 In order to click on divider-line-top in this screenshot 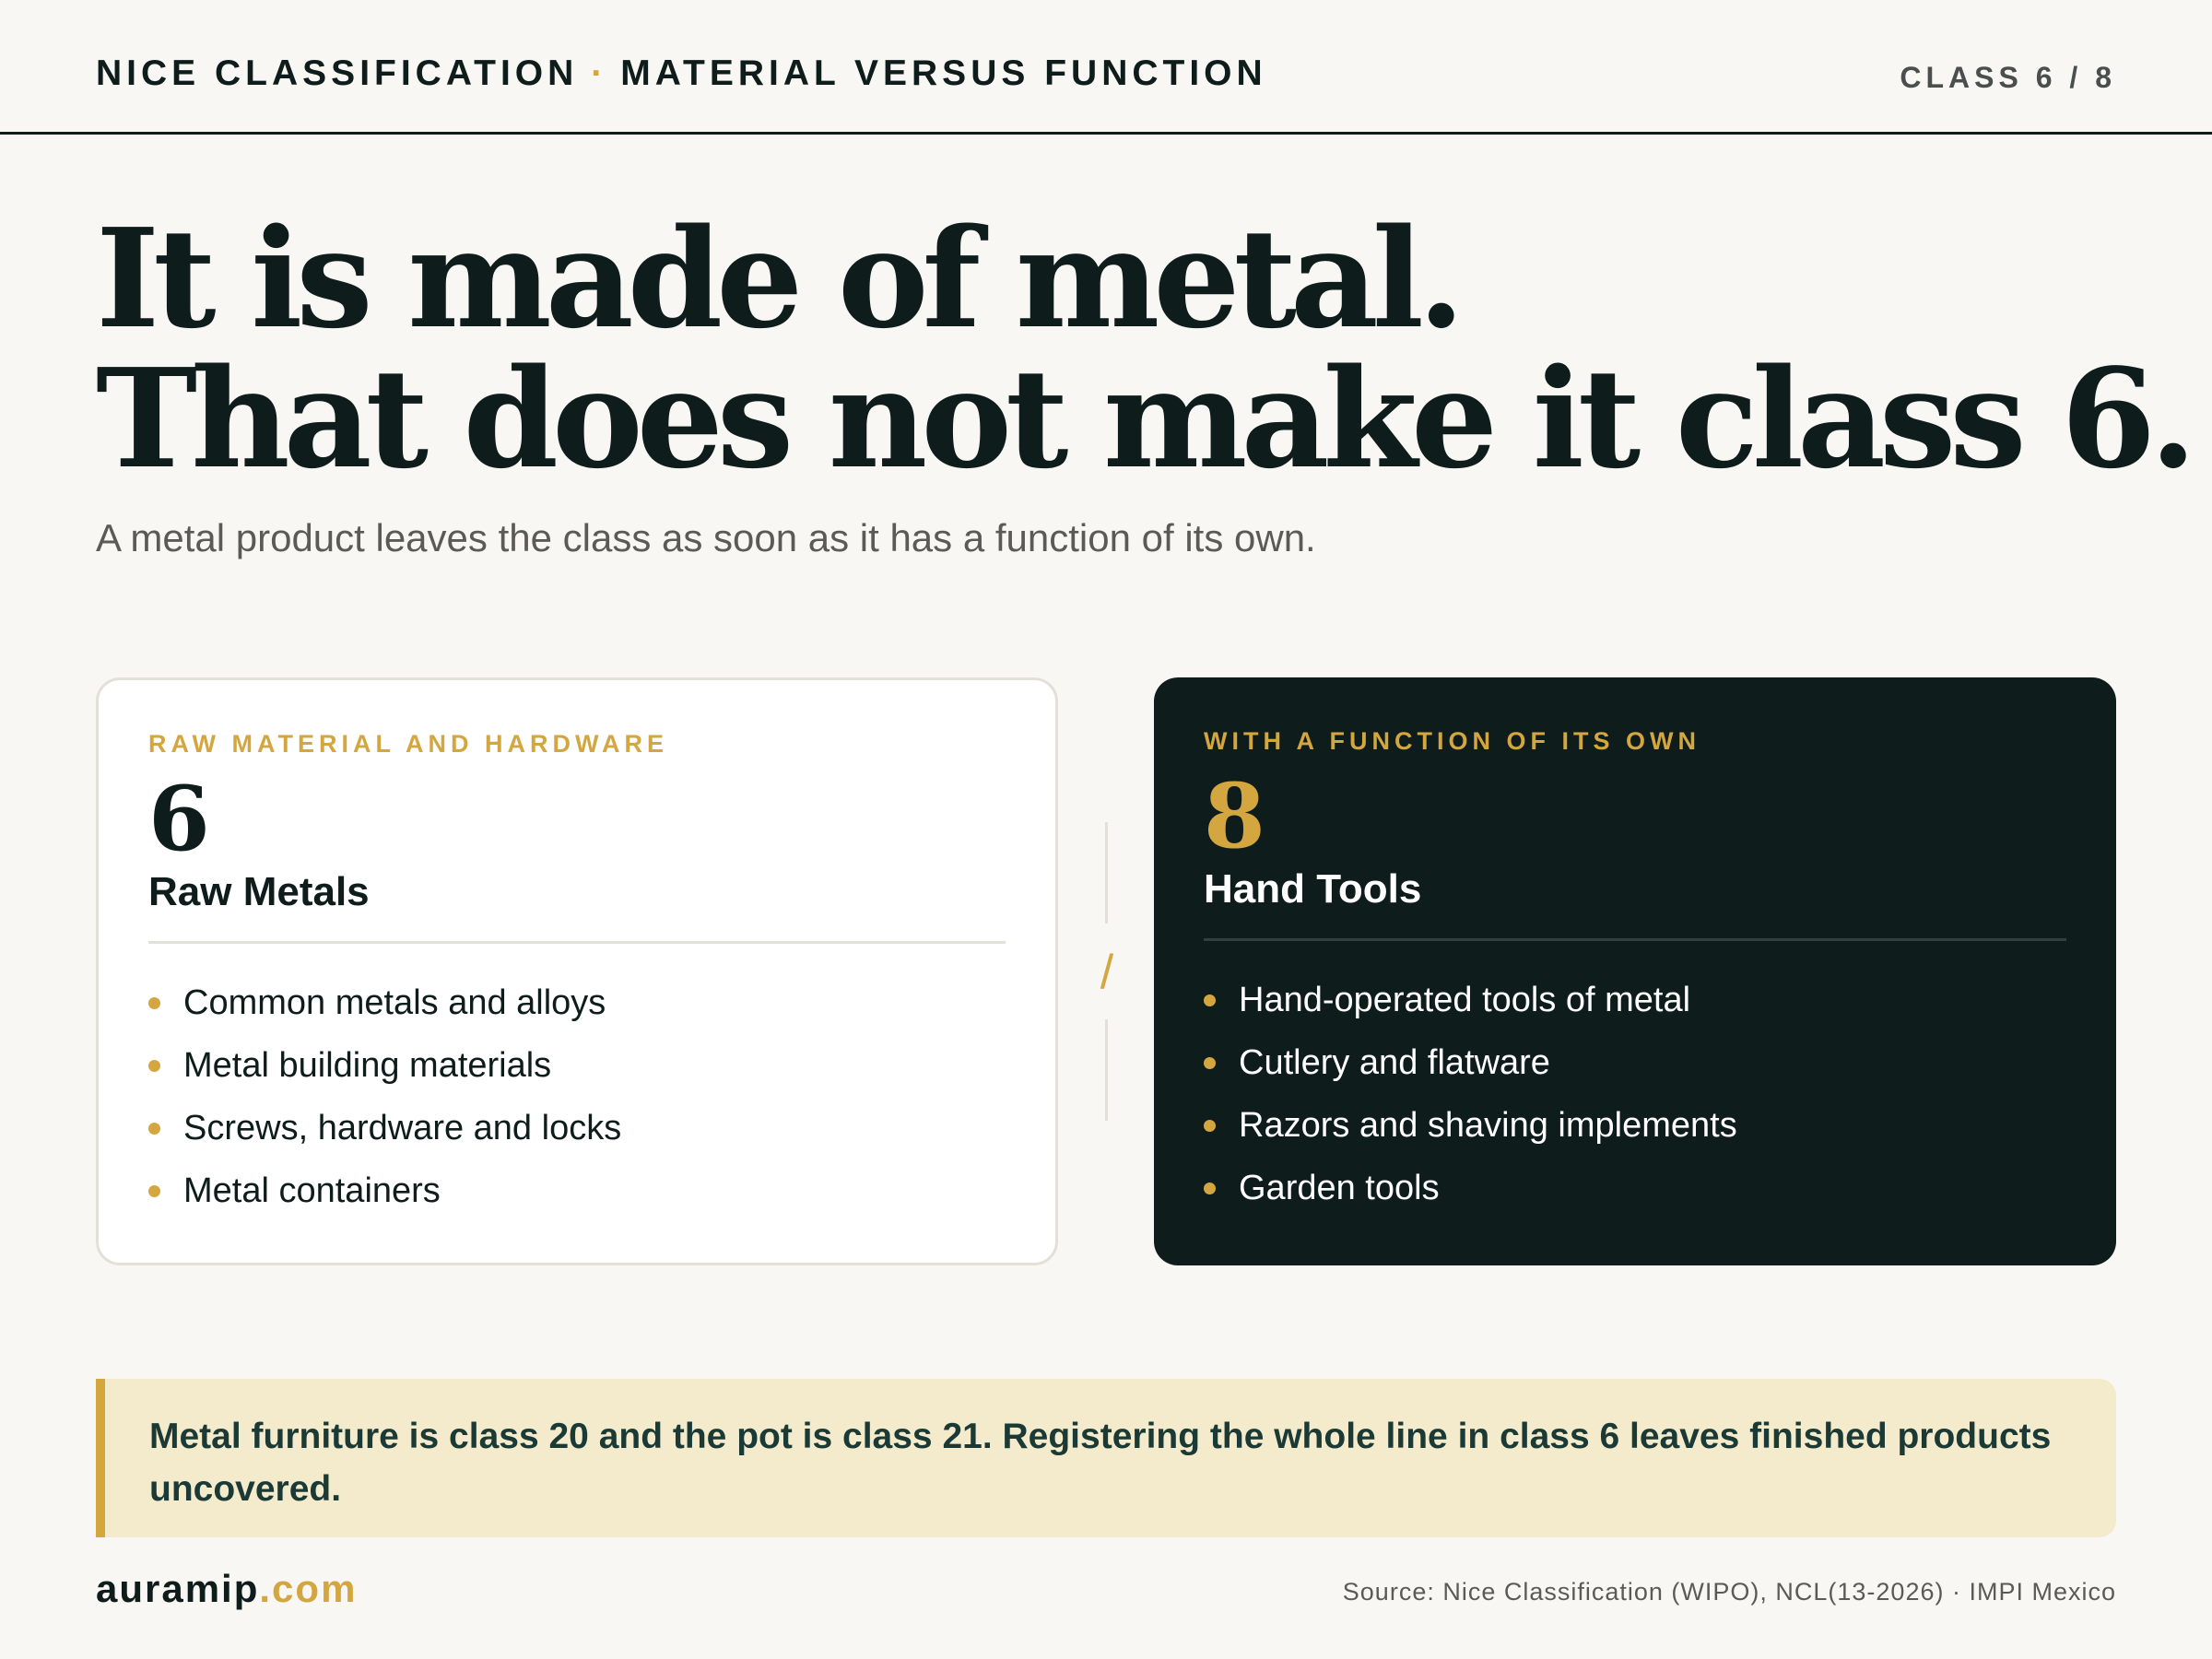, I will do `click(1106, 873)`.